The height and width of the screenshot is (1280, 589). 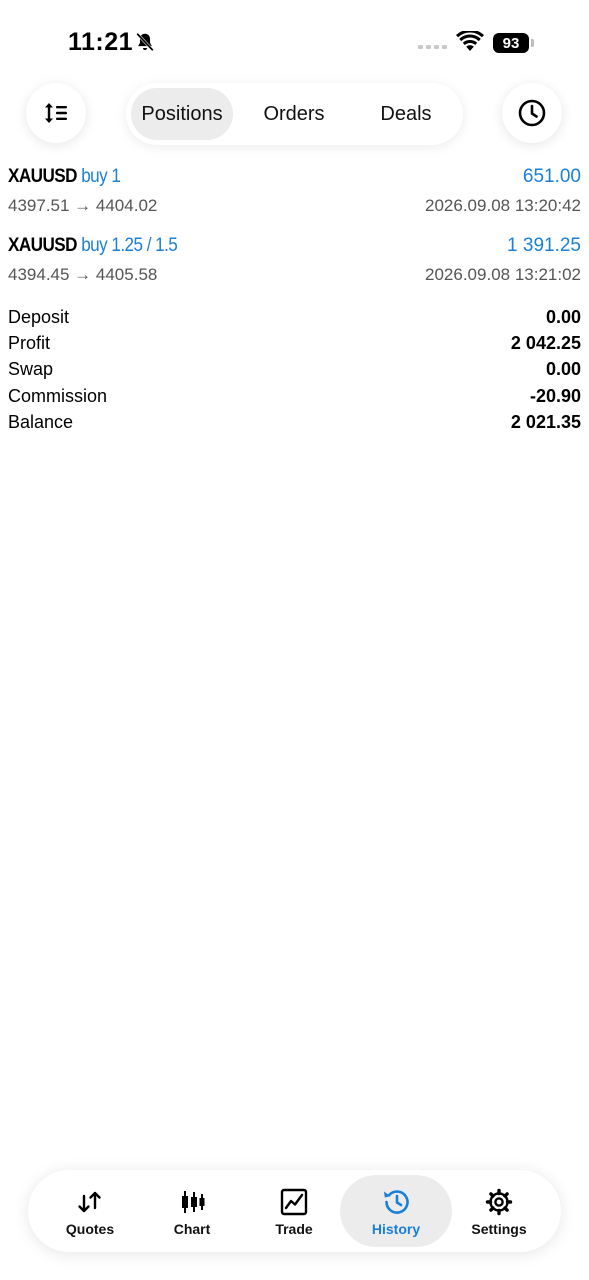 I want to click on tab-label: Quotes, so click(x=90, y=1229).